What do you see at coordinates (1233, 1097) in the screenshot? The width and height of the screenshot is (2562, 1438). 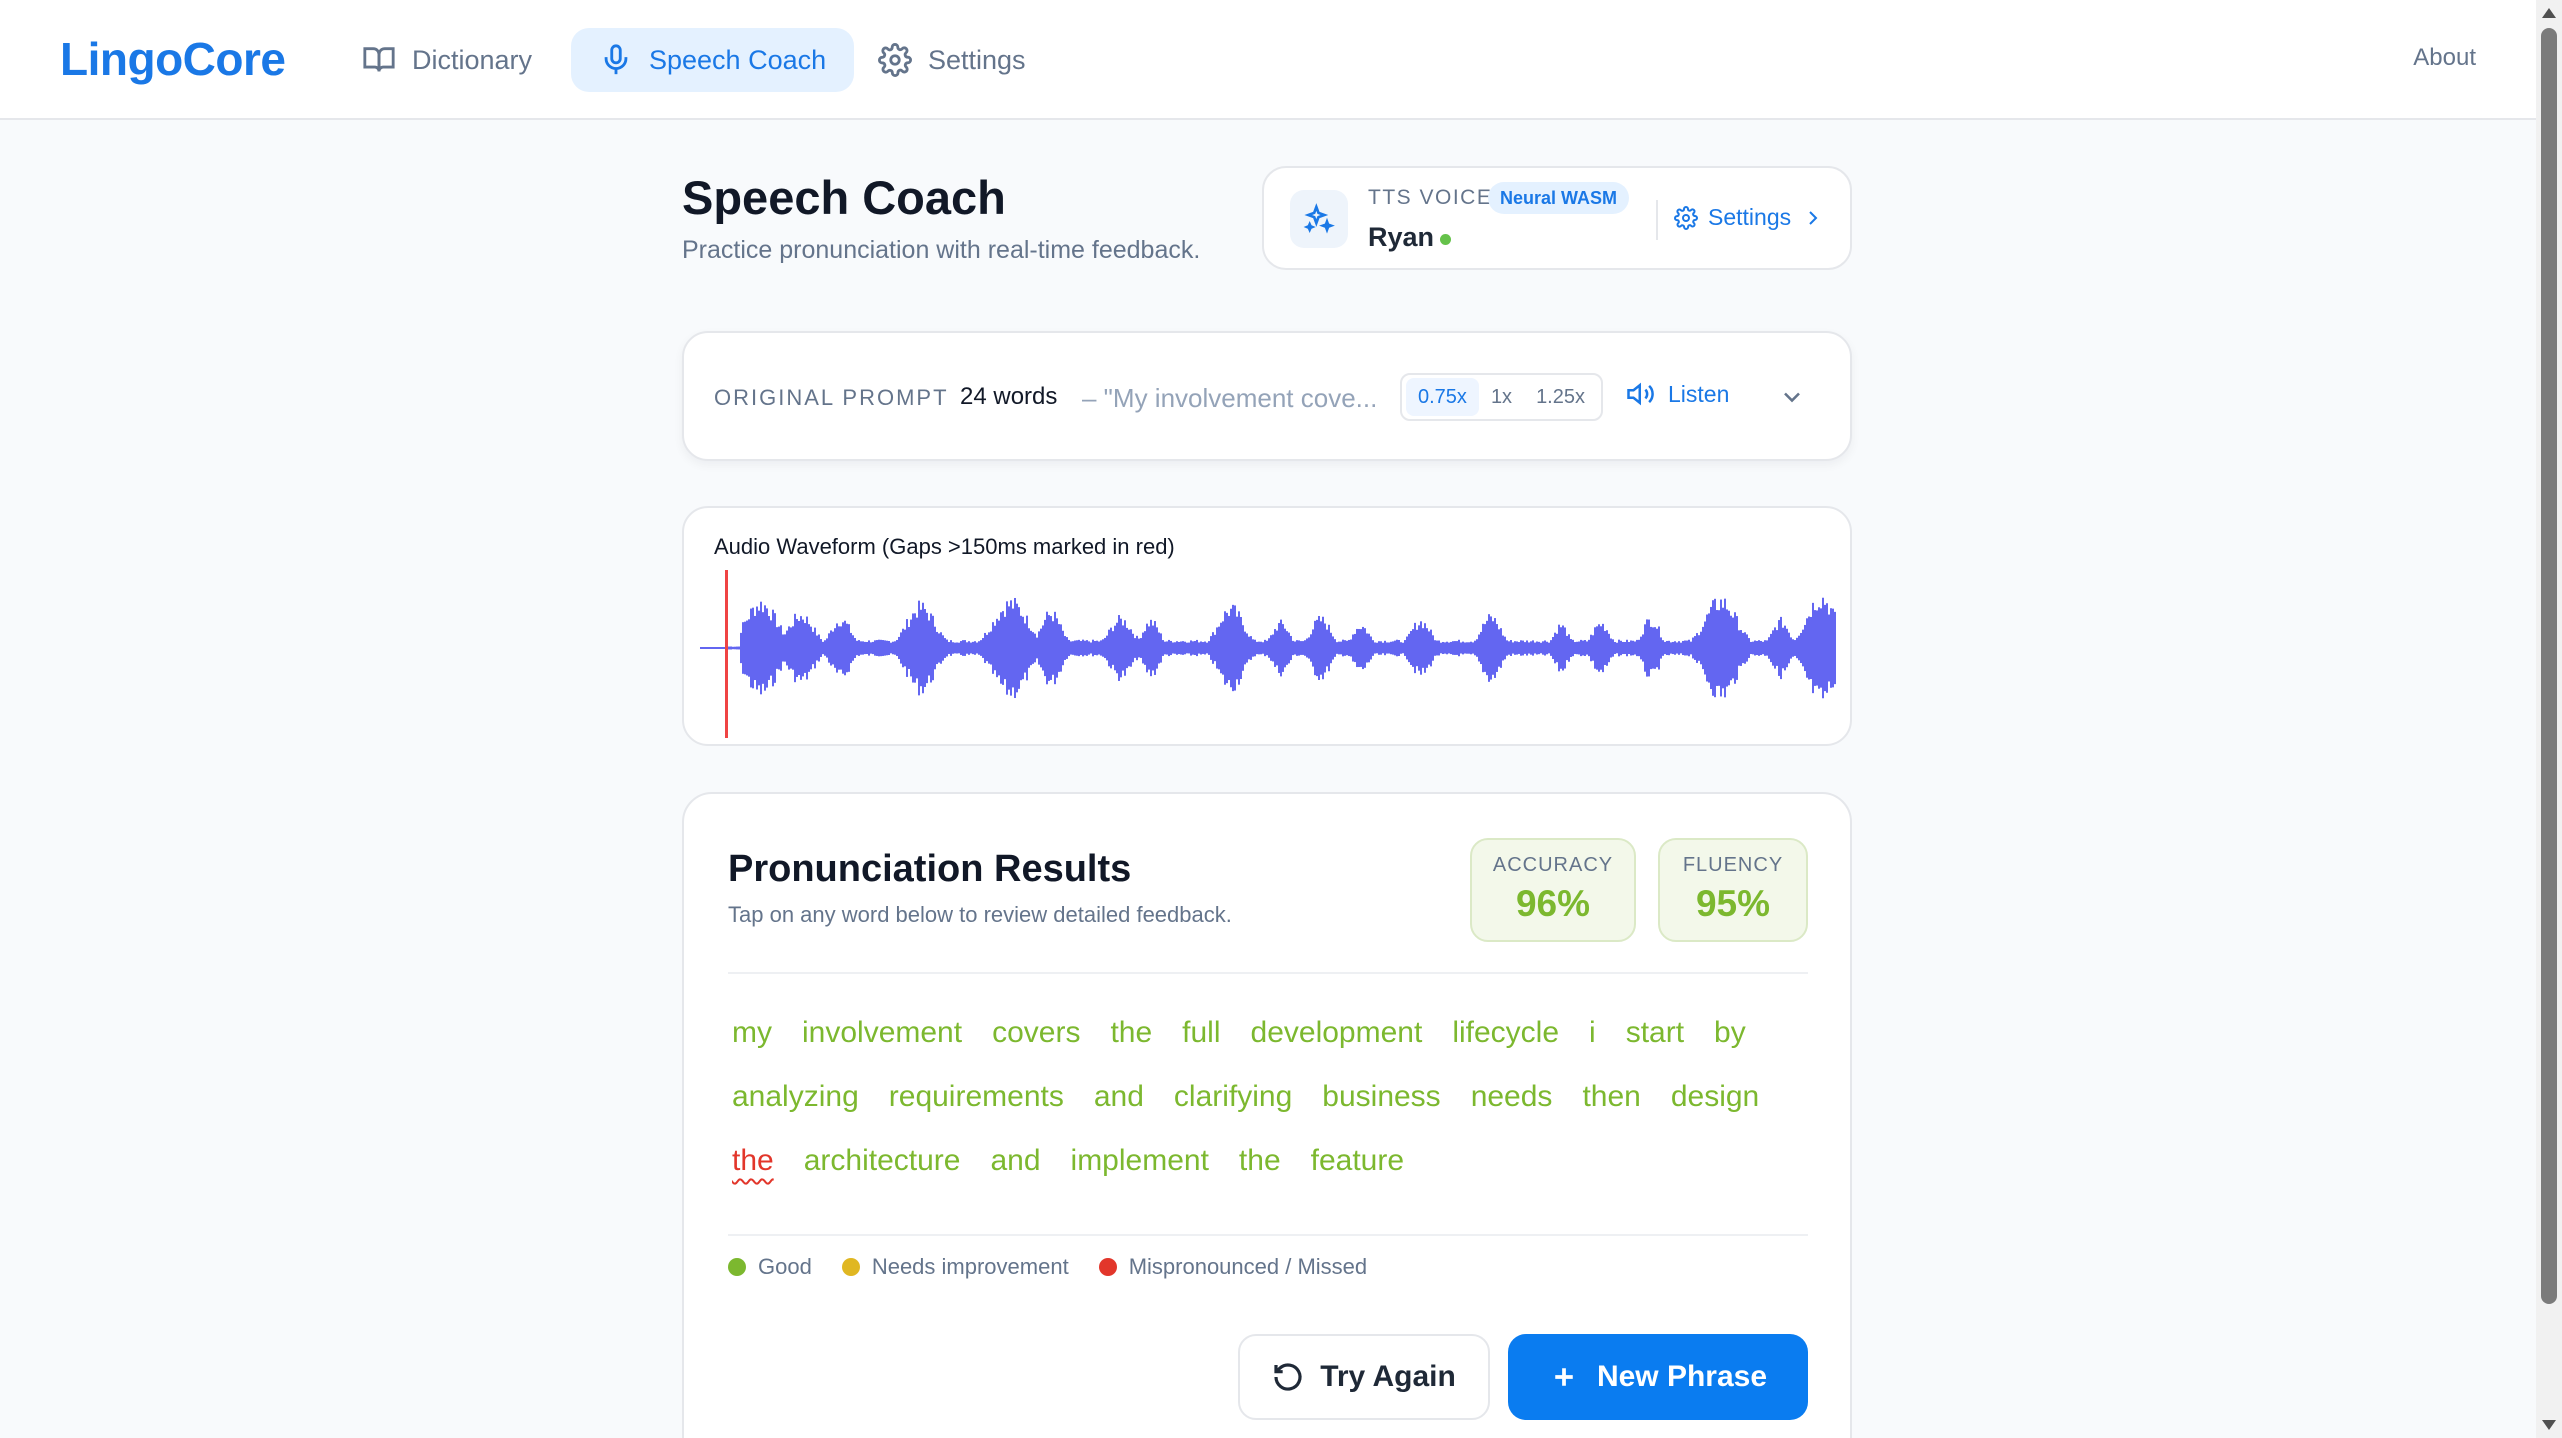 I see `word-clarifying: clarifying` at bounding box center [1233, 1097].